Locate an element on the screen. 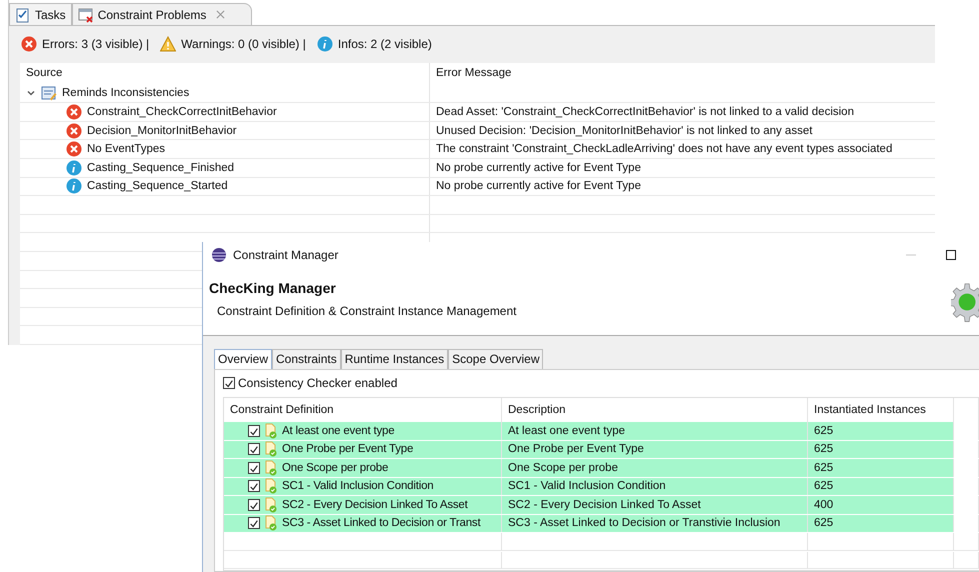  message-cell: Unused Decision: 'Decision_MonitorInitBehavior' is not linked to any asset is located at coordinates (624, 130).